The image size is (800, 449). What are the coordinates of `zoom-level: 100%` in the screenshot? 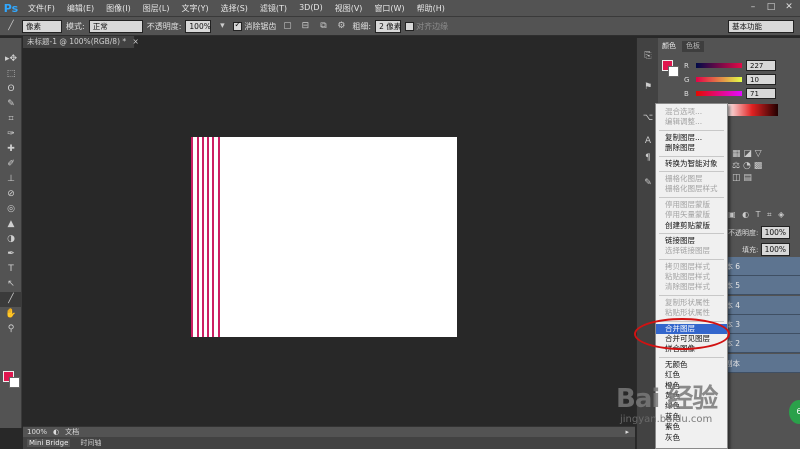 It's located at (37, 432).